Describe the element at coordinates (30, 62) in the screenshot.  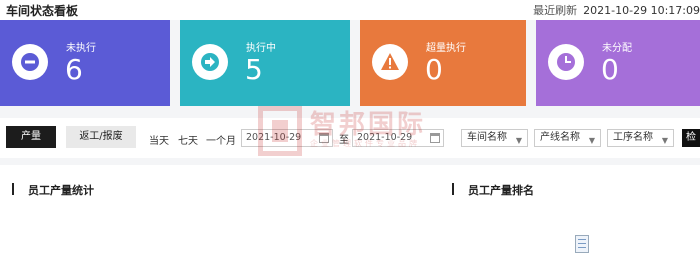
I see `minus-circle-icon` at that location.